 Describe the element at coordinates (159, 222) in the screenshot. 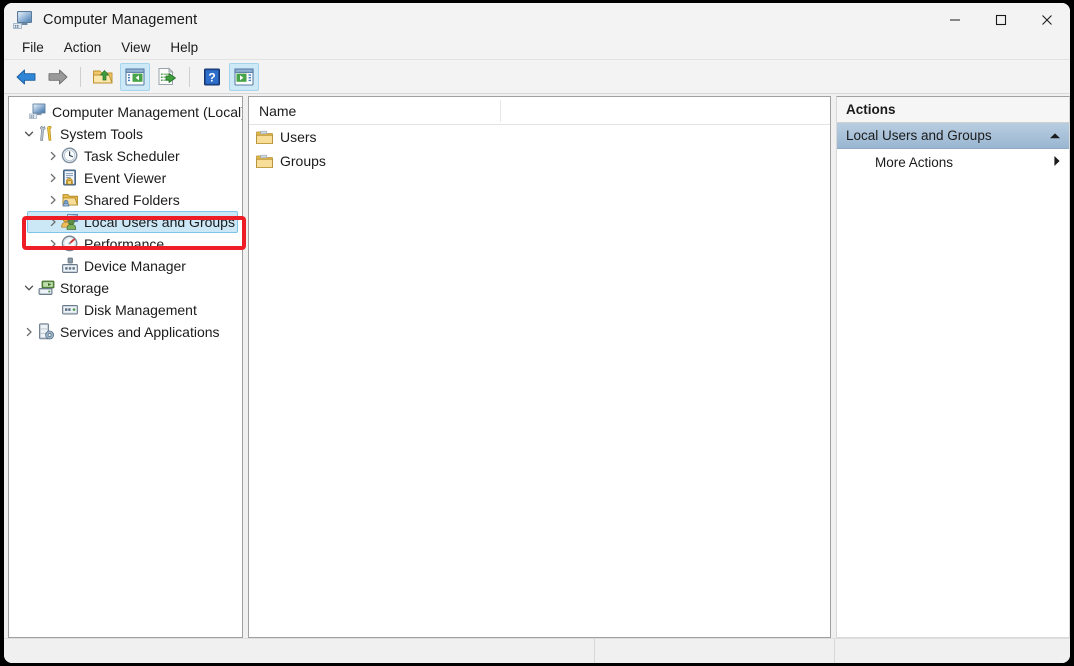

I see `tree-item-label: Local Users and Groups` at that location.